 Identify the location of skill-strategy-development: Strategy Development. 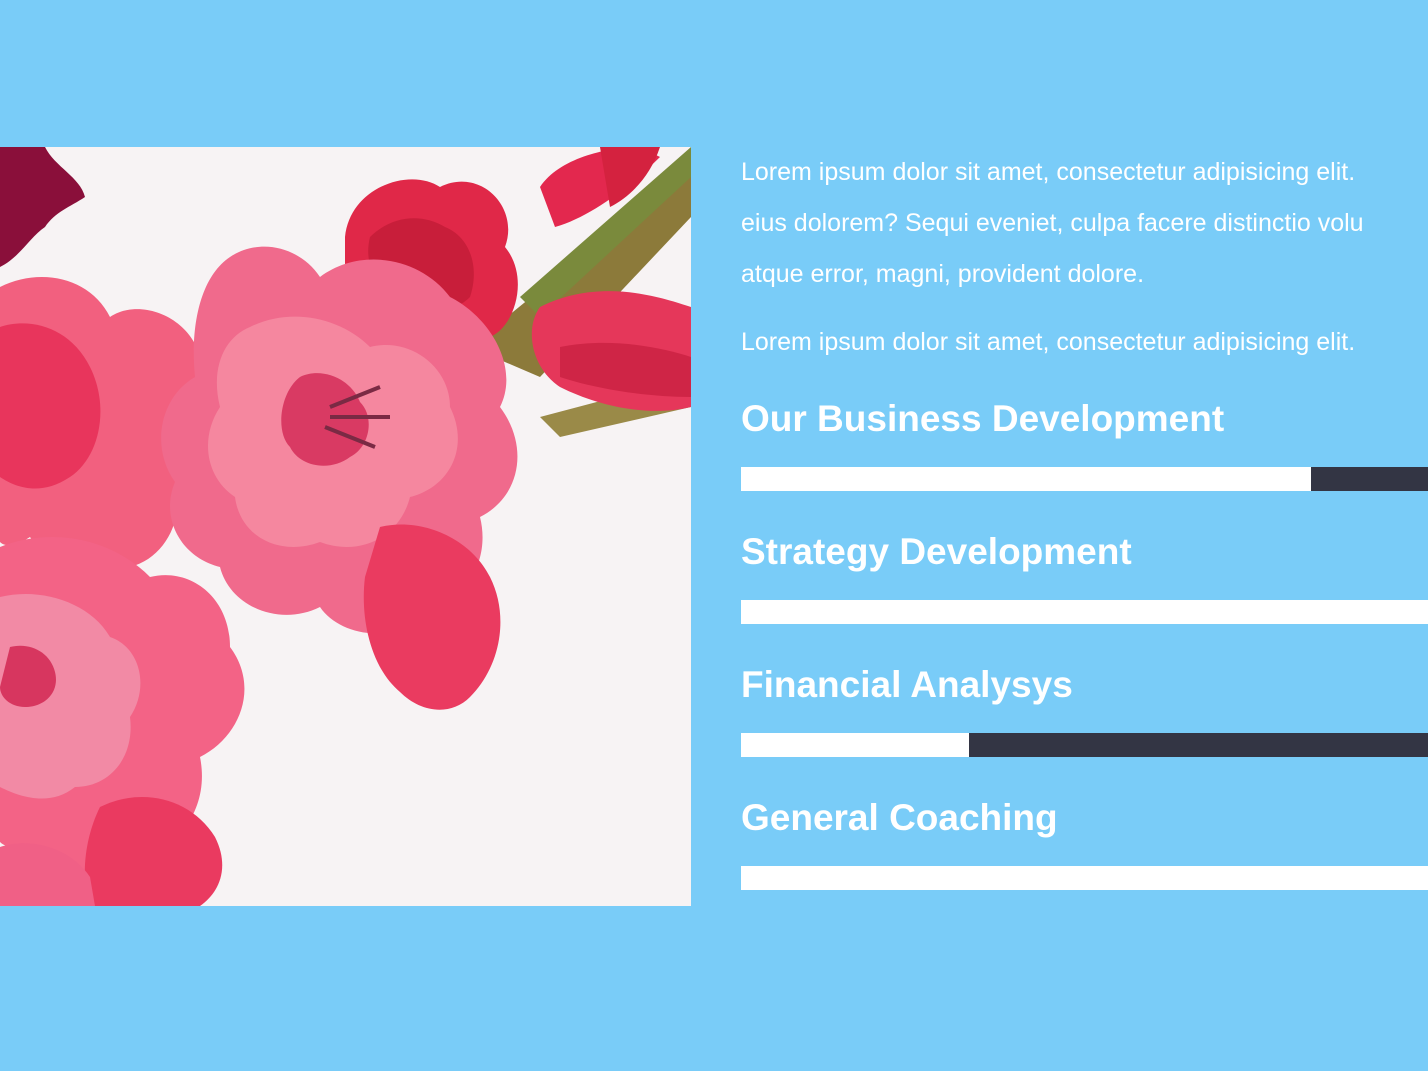
(1084, 577).